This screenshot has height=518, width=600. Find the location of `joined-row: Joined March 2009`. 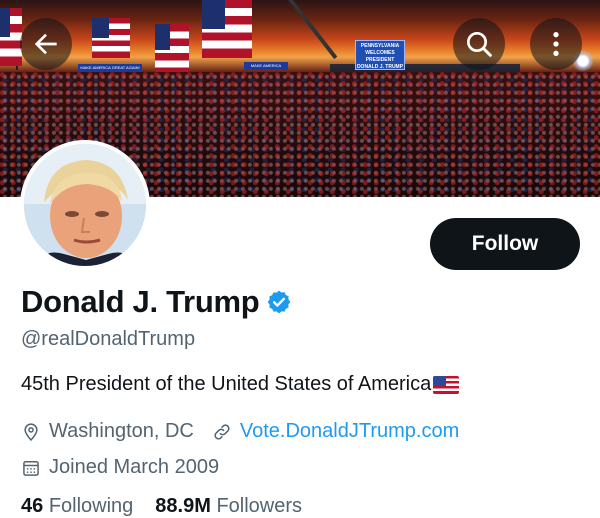

joined-row: Joined March 2009 is located at coordinates (120, 467).